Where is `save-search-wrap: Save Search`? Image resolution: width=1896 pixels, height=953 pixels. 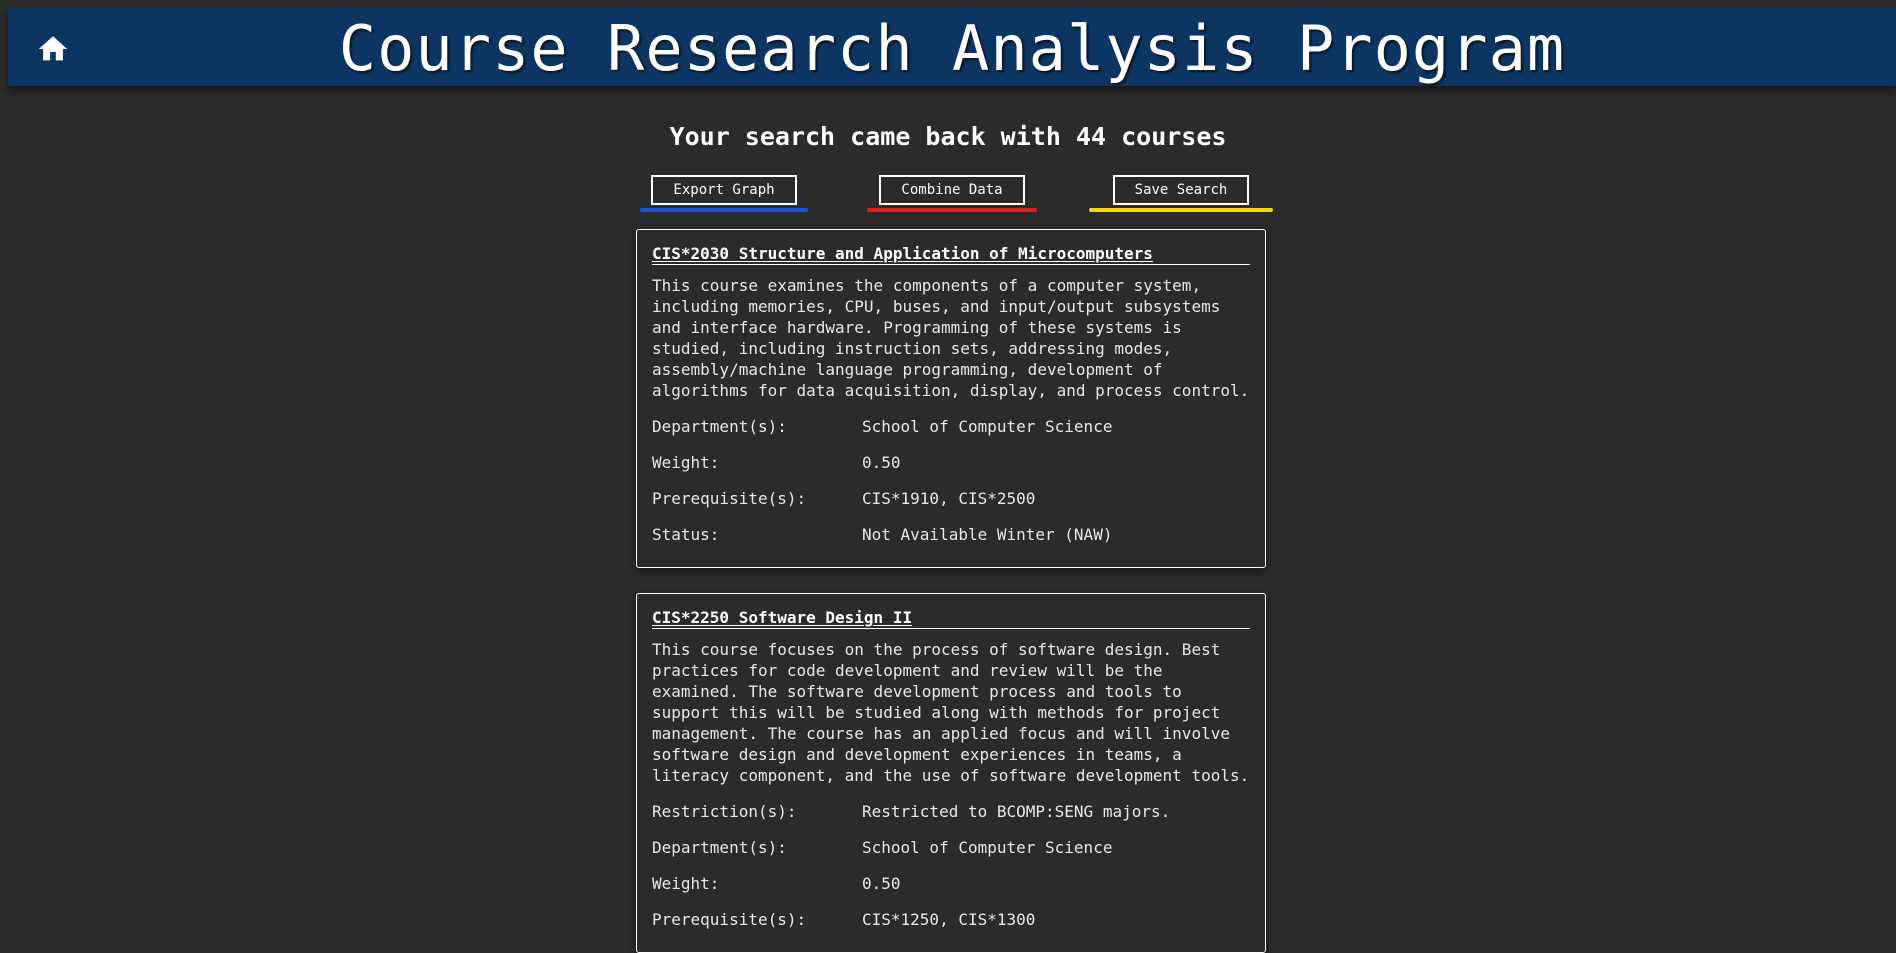 save-search-wrap: Save Search is located at coordinates (1181, 193).